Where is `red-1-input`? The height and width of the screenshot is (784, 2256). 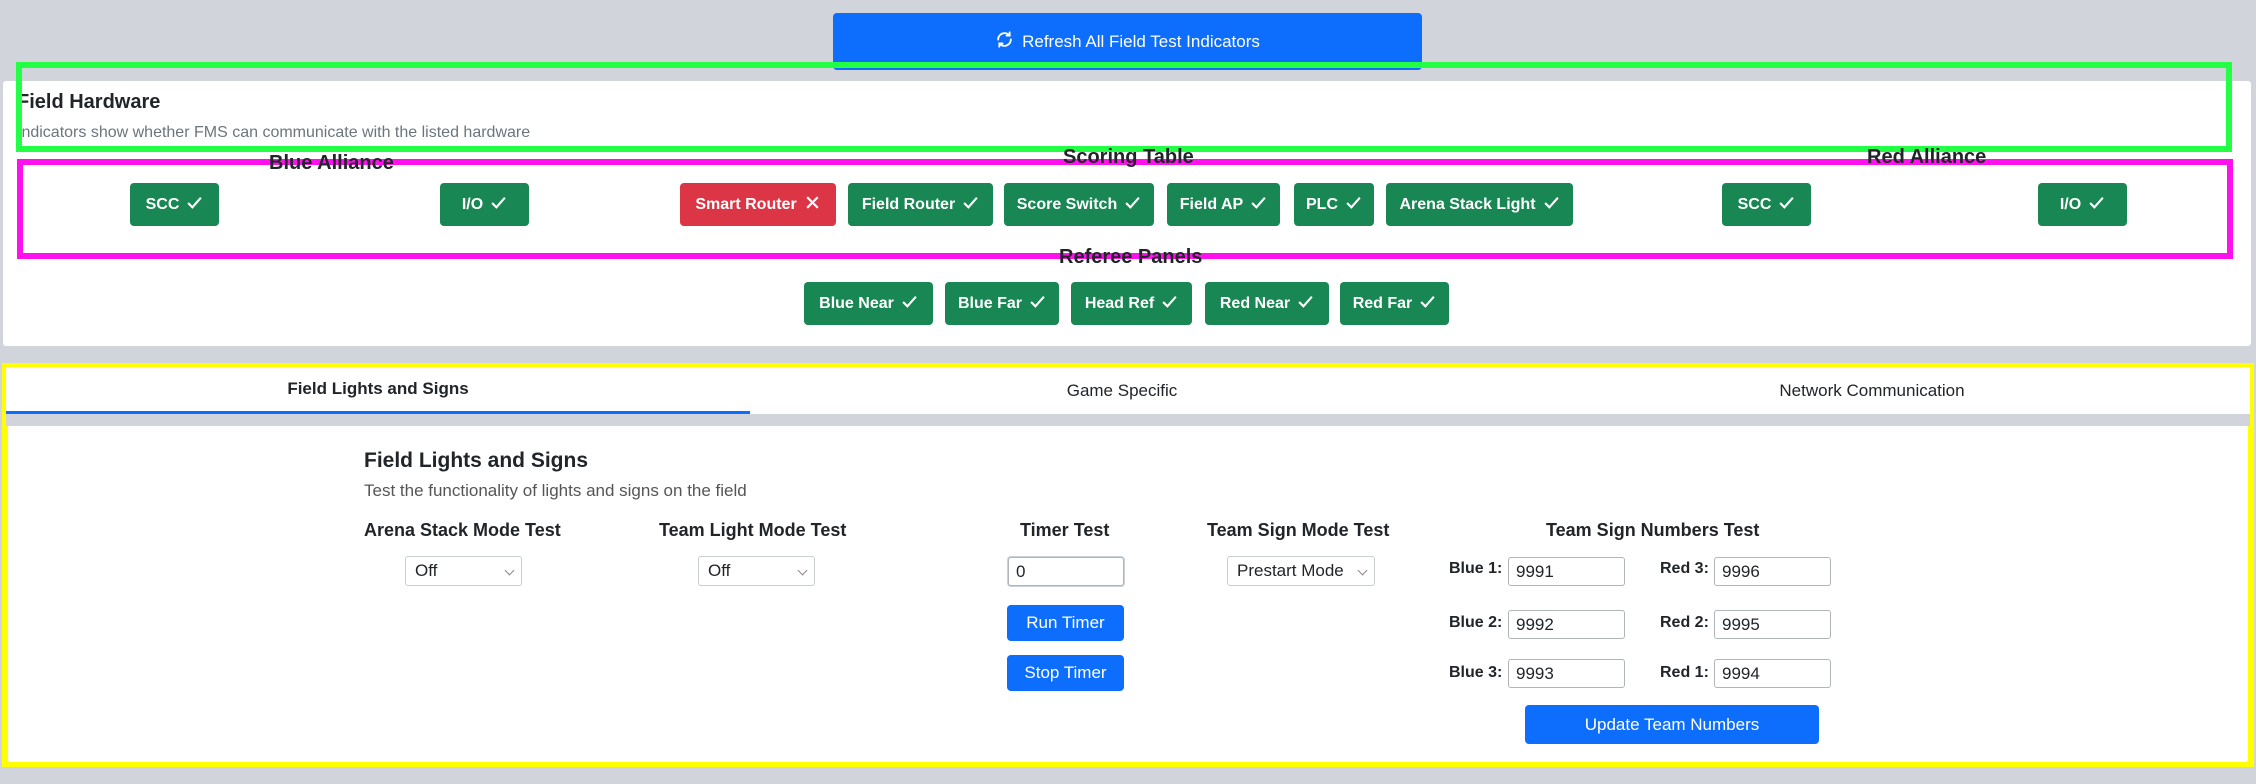 red-1-input is located at coordinates (1772, 673).